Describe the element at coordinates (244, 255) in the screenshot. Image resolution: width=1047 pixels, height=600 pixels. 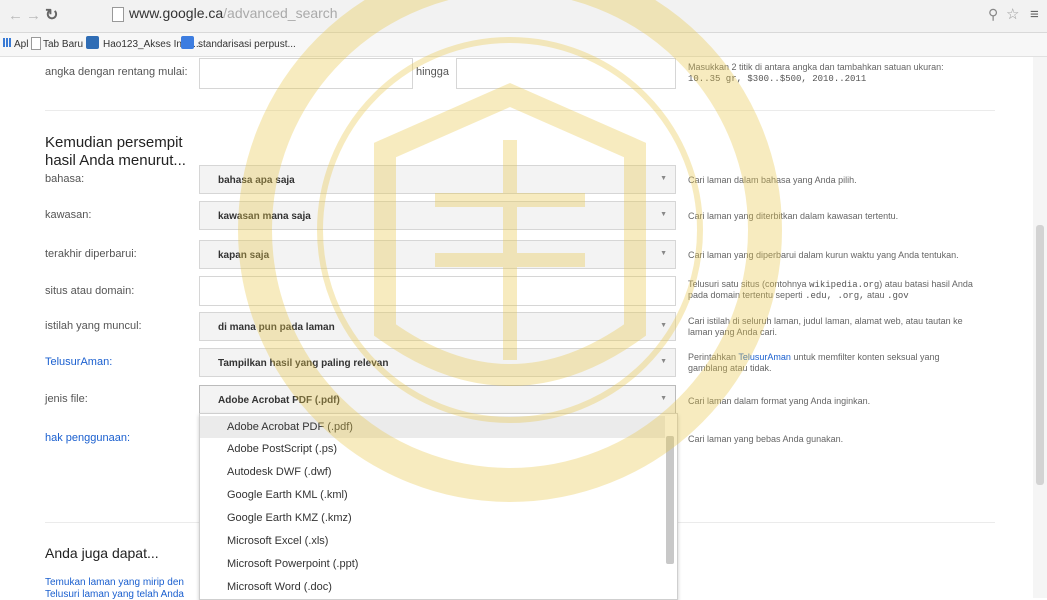
I see `last-update-value: kapan saja` at that location.